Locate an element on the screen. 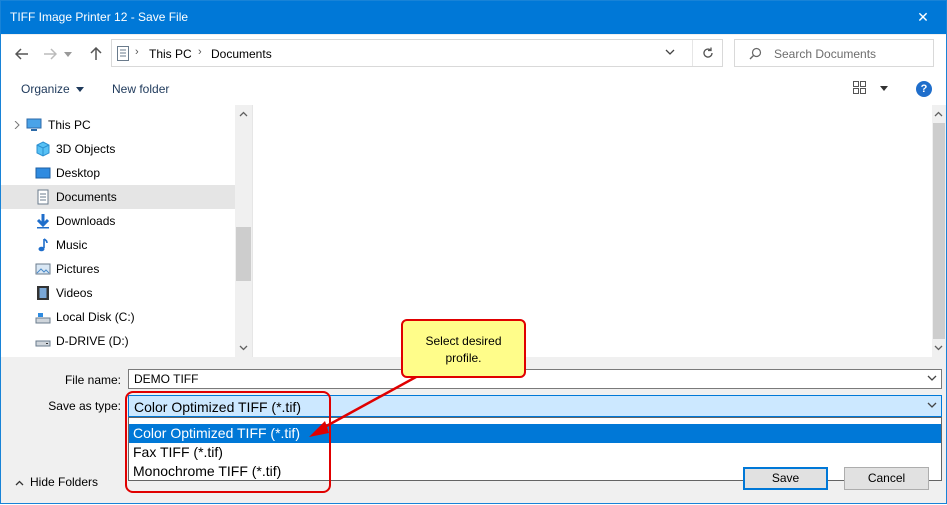 This screenshot has width=947, height=505. change-view-button is located at coordinates (871, 89).